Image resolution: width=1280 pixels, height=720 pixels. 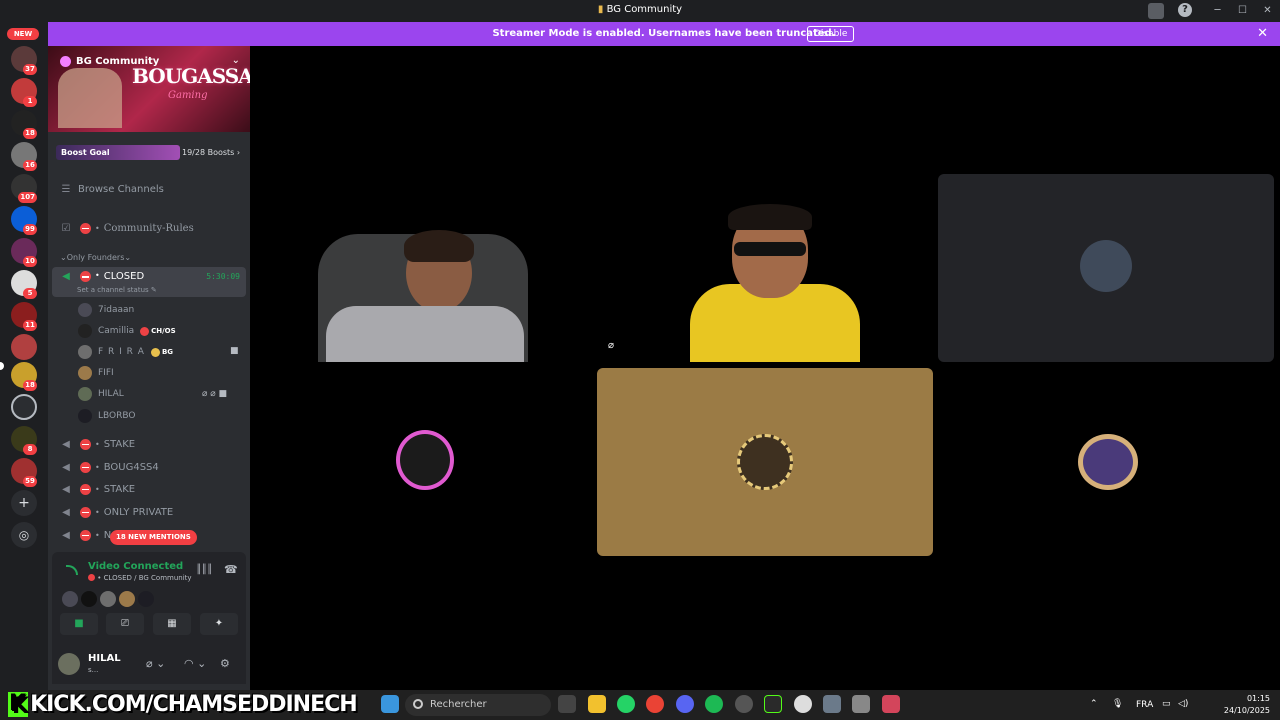 I want to click on new-badge: NEW, so click(x=23, y=34).